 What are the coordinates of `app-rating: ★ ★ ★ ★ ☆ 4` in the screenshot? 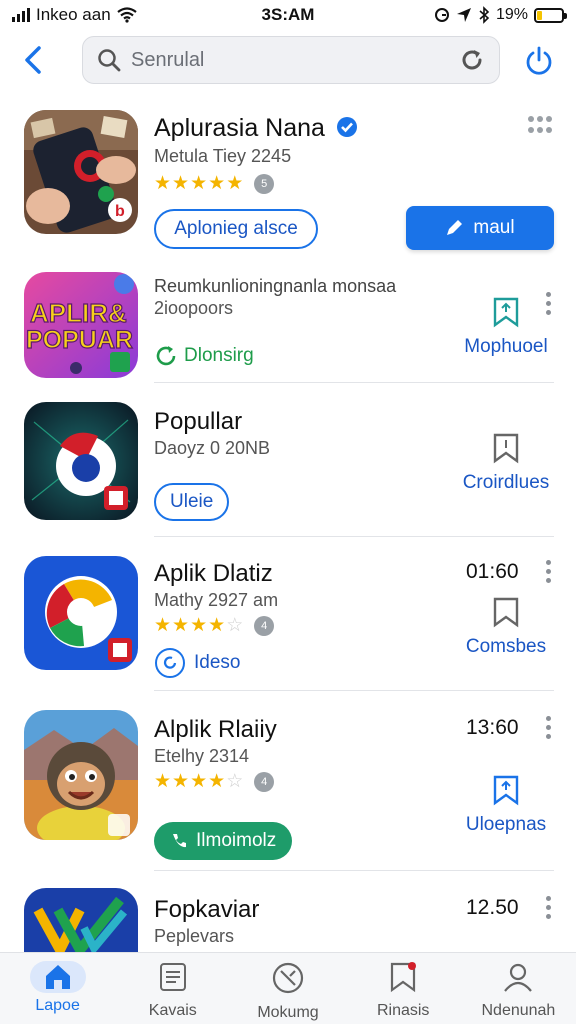 It's located at (214, 625).